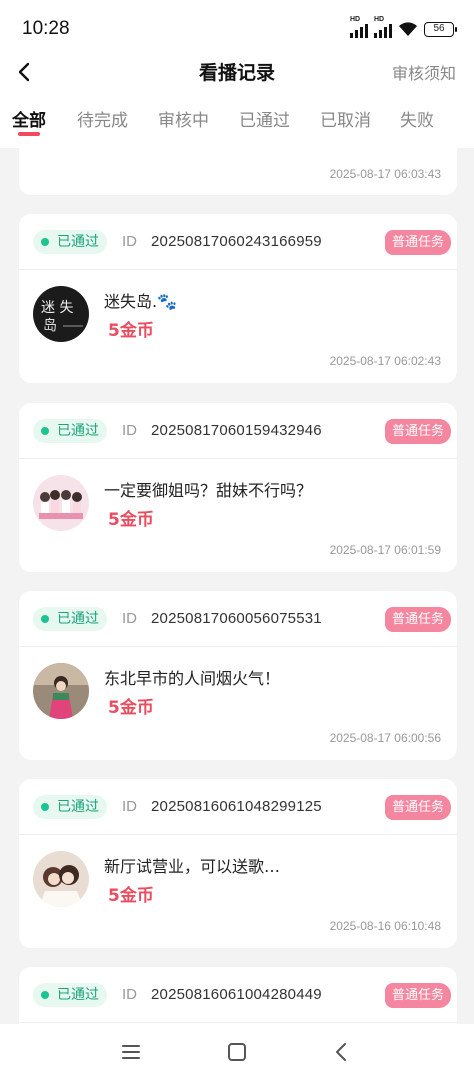 Image resolution: width=474 pixels, height=1080 pixels. What do you see at coordinates (385, 361) in the screenshot?
I see `record-time: 2025-08-17 06:02:43` at bounding box center [385, 361].